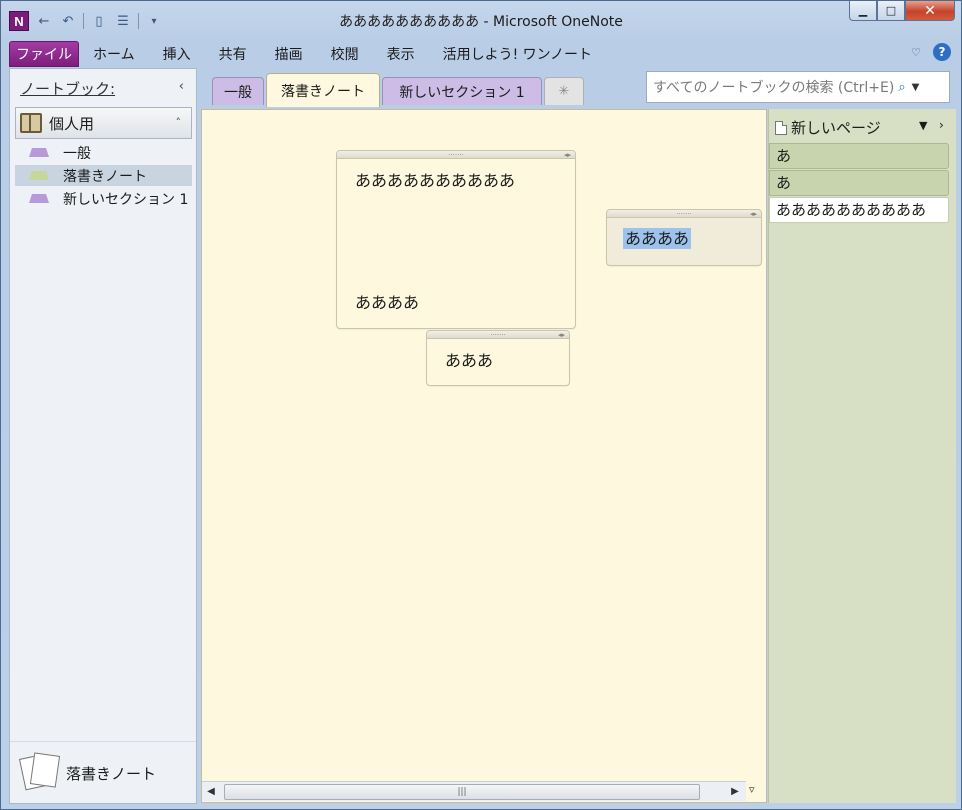  I want to click on help-icon: ?, so click(942, 52).